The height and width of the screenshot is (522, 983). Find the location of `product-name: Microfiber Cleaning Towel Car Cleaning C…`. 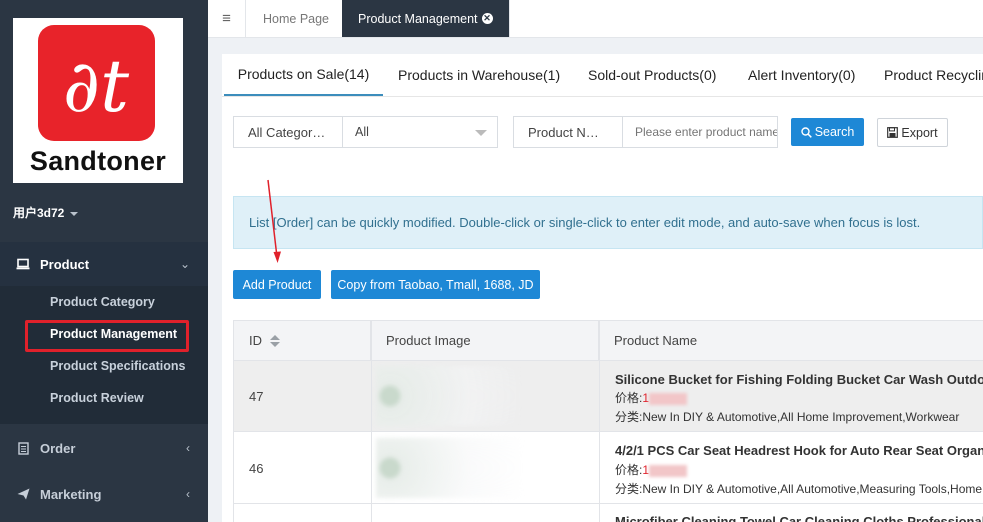

product-name: Microfiber Cleaning Towel Car Cleaning C… is located at coordinates (799, 518).